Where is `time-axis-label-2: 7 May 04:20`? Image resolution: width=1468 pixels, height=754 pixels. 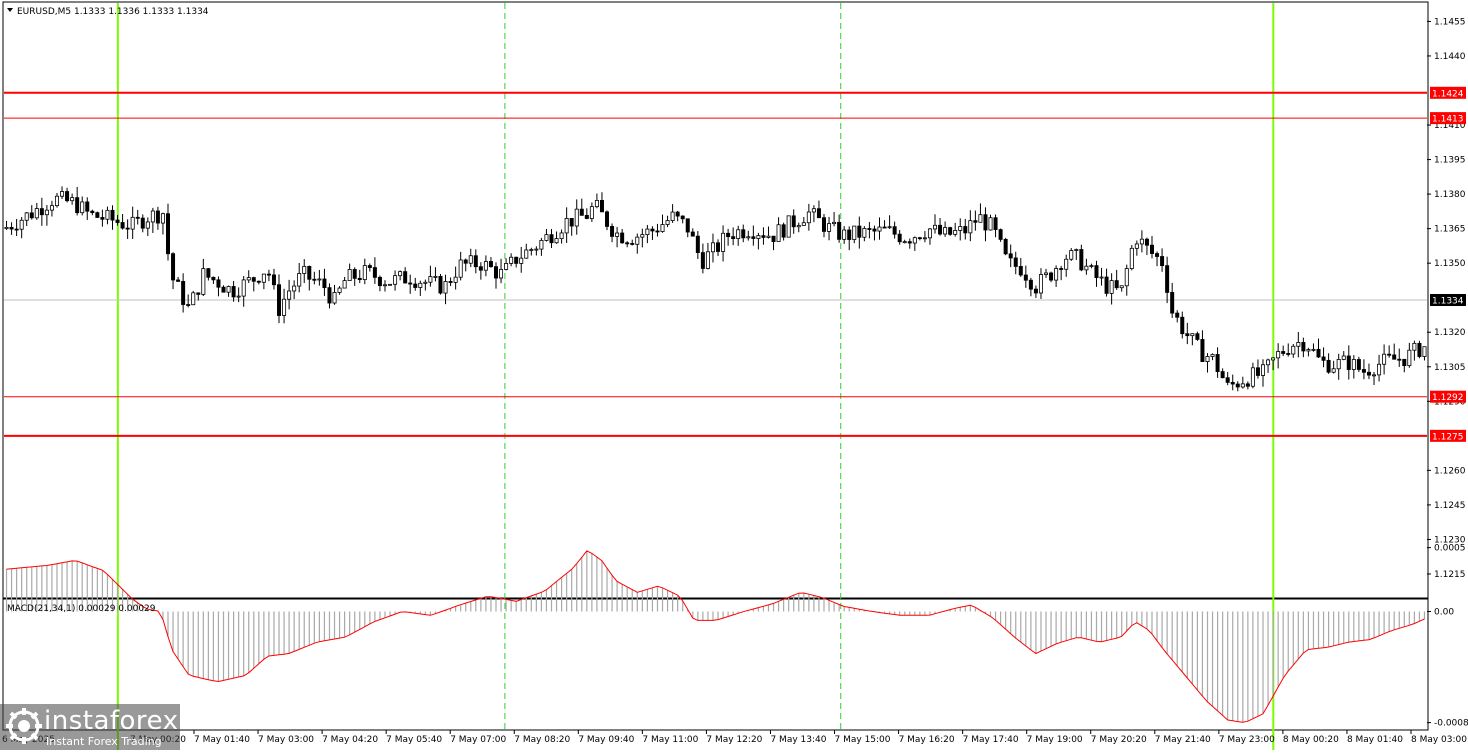
time-axis-label-2: 7 May 04:20 is located at coordinates (350, 740).